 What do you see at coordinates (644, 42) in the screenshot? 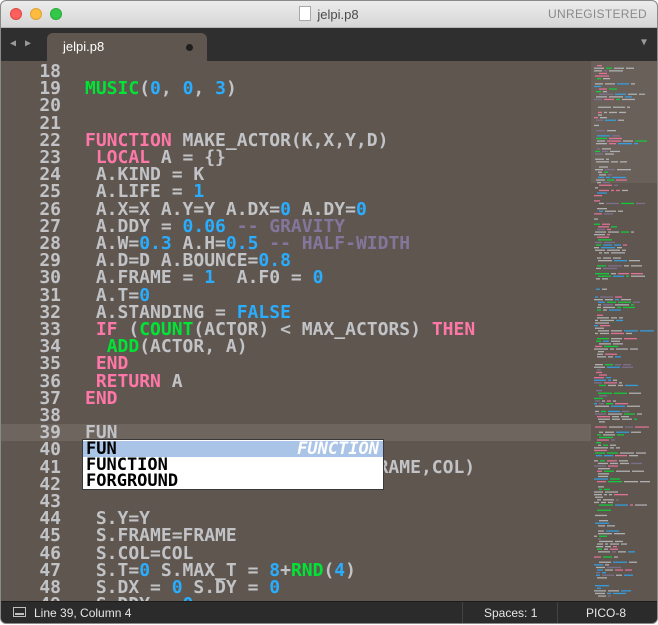
I see `tab-menu-chevron-icon: ▼` at bounding box center [644, 42].